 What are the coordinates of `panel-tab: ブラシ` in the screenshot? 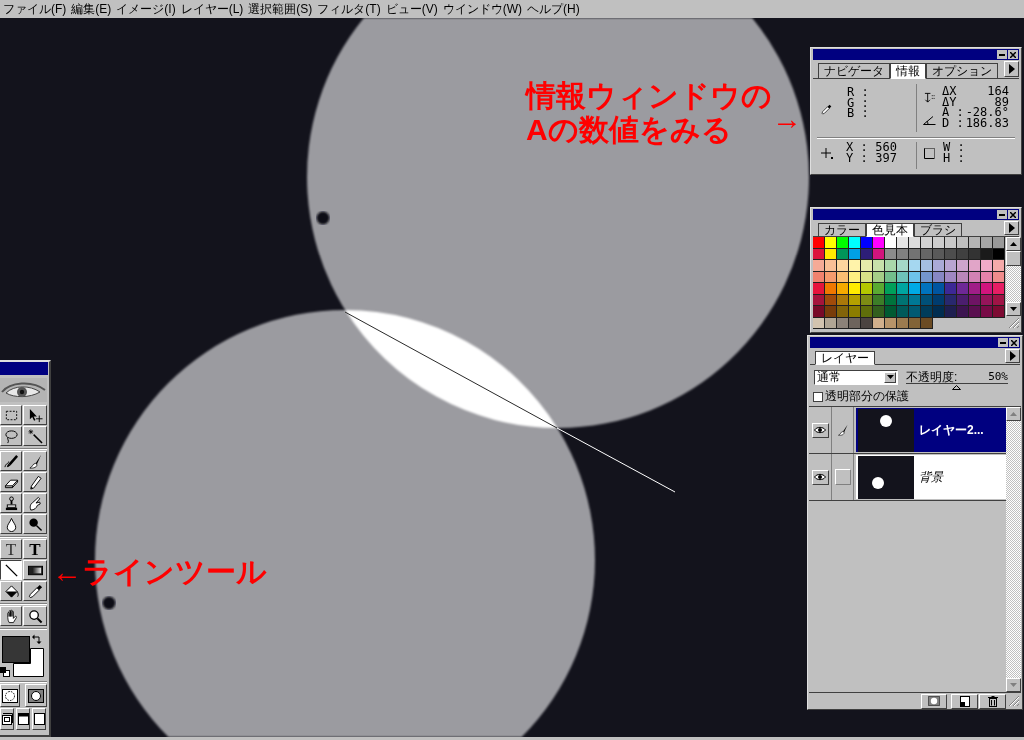 It's located at (938, 230).